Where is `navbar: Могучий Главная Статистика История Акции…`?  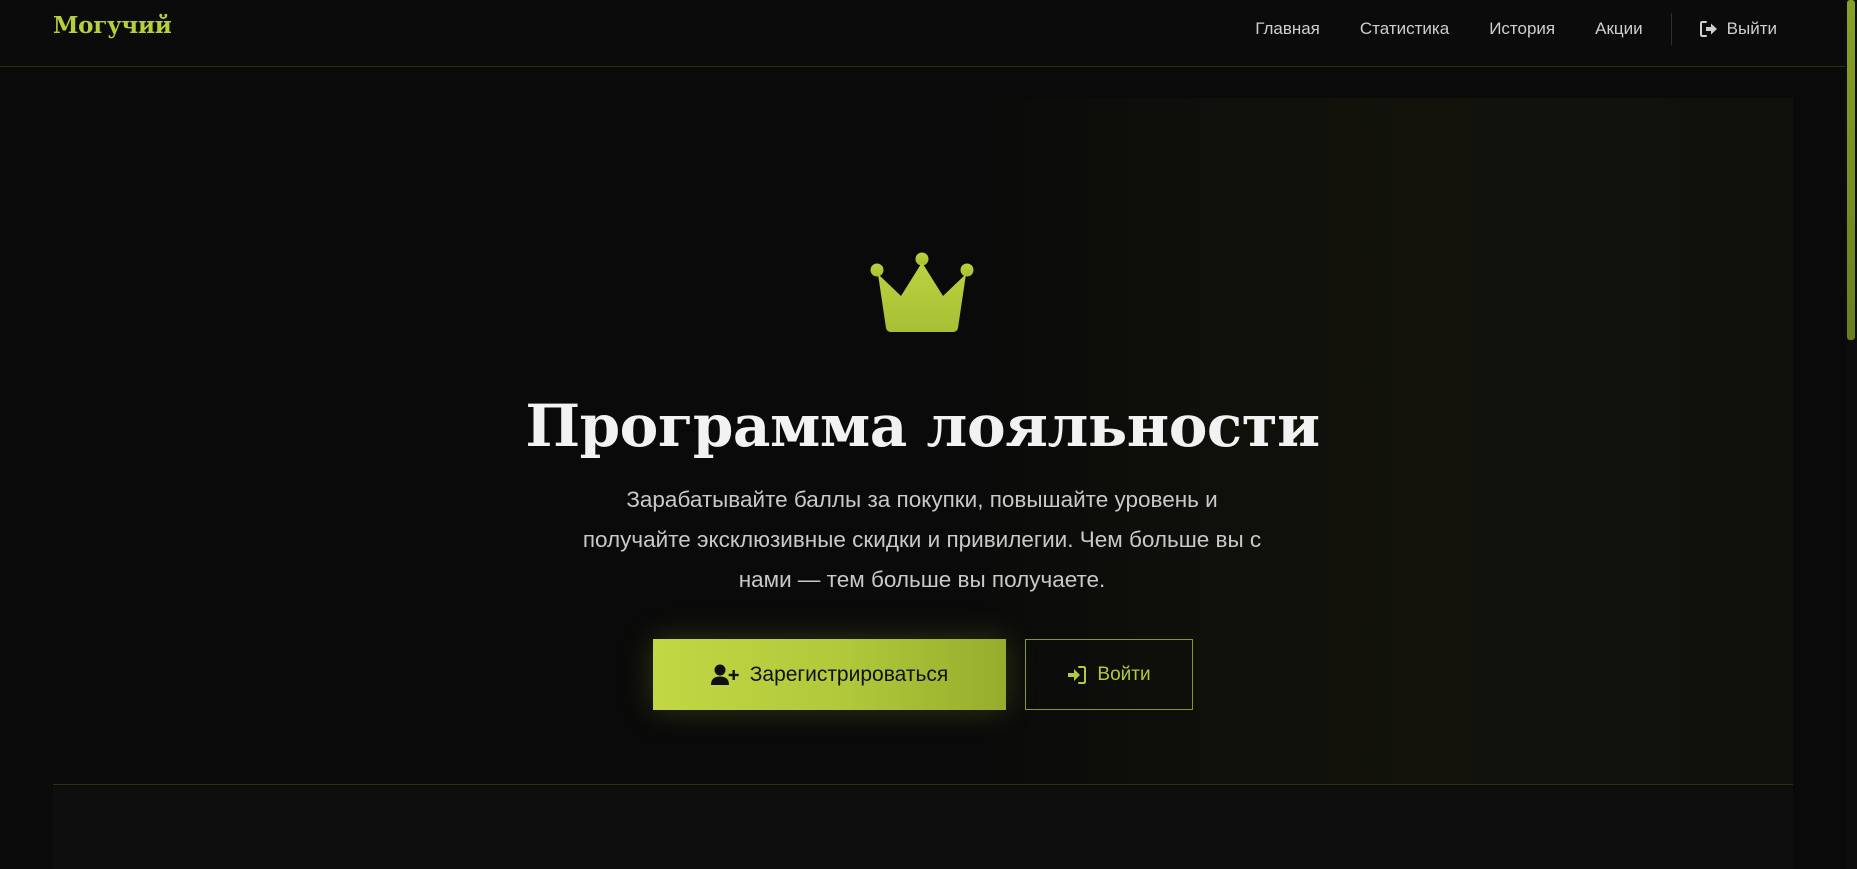
navbar: Могучий Главная Статистика История Акции… is located at coordinates (922, 33).